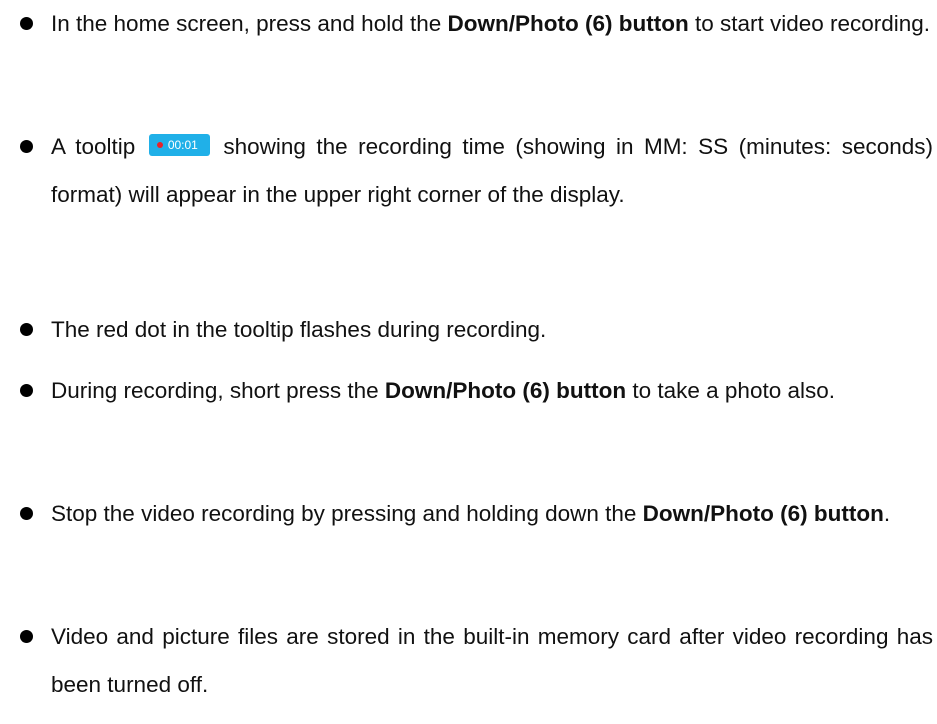  I want to click on record-dot-icon, so click(159, 145).